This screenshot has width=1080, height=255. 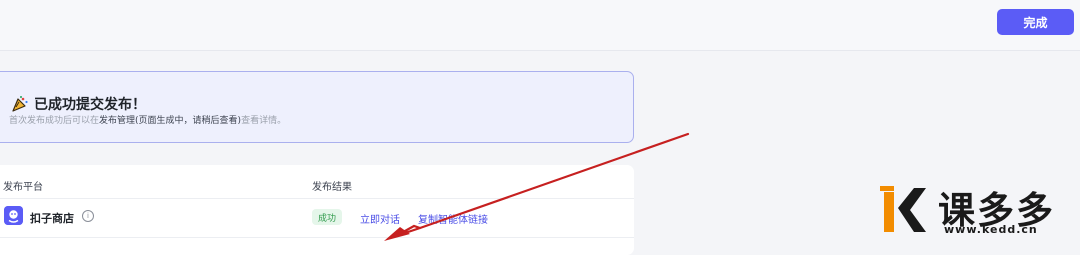 What do you see at coordinates (980, 210) in the screenshot?
I see `watermark-logo: 课多多 www.kedd.cn` at bounding box center [980, 210].